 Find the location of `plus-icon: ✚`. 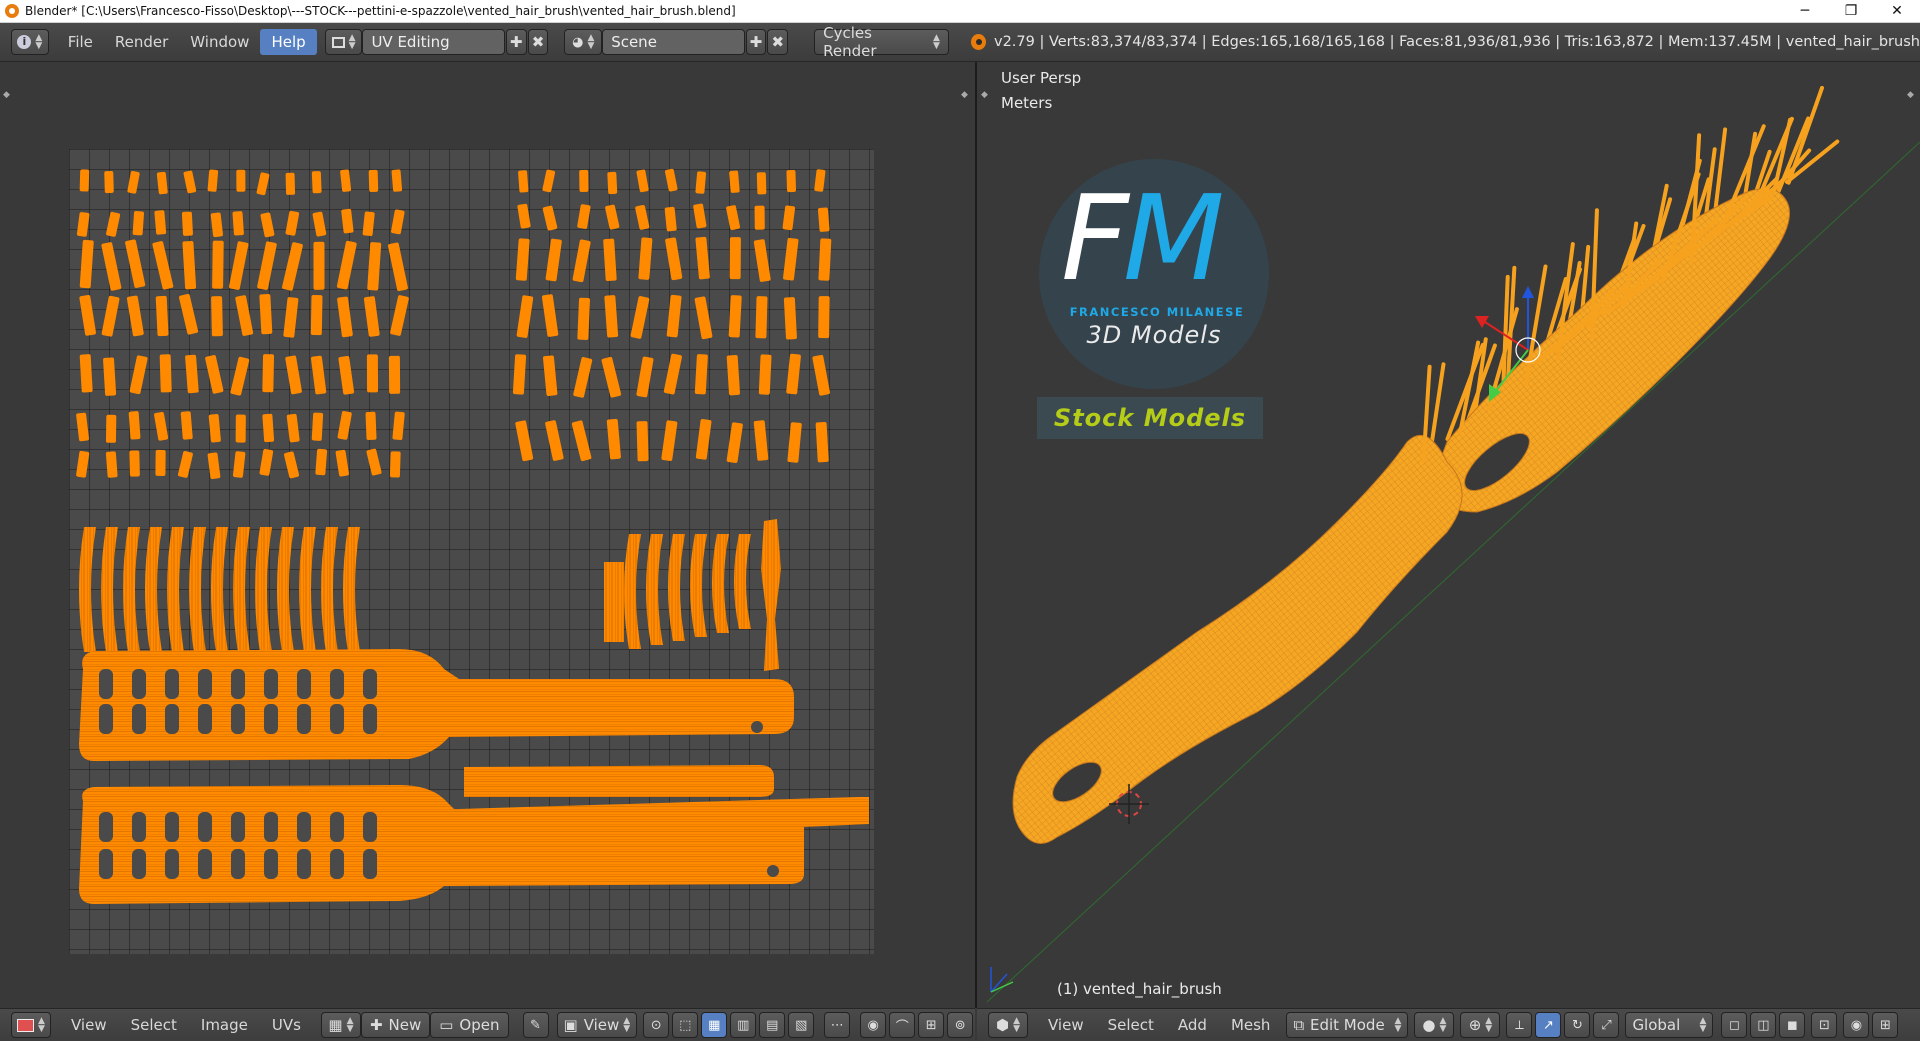

plus-icon: ✚ is located at coordinates (516, 42).